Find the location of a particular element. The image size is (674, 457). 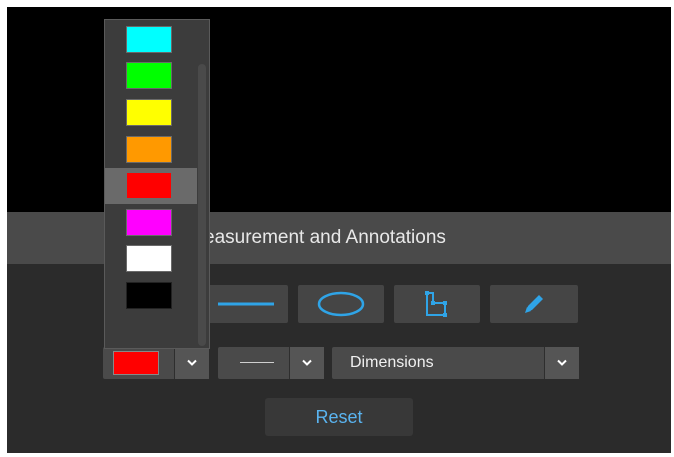

color-option-cyan is located at coordinates (151, 40).